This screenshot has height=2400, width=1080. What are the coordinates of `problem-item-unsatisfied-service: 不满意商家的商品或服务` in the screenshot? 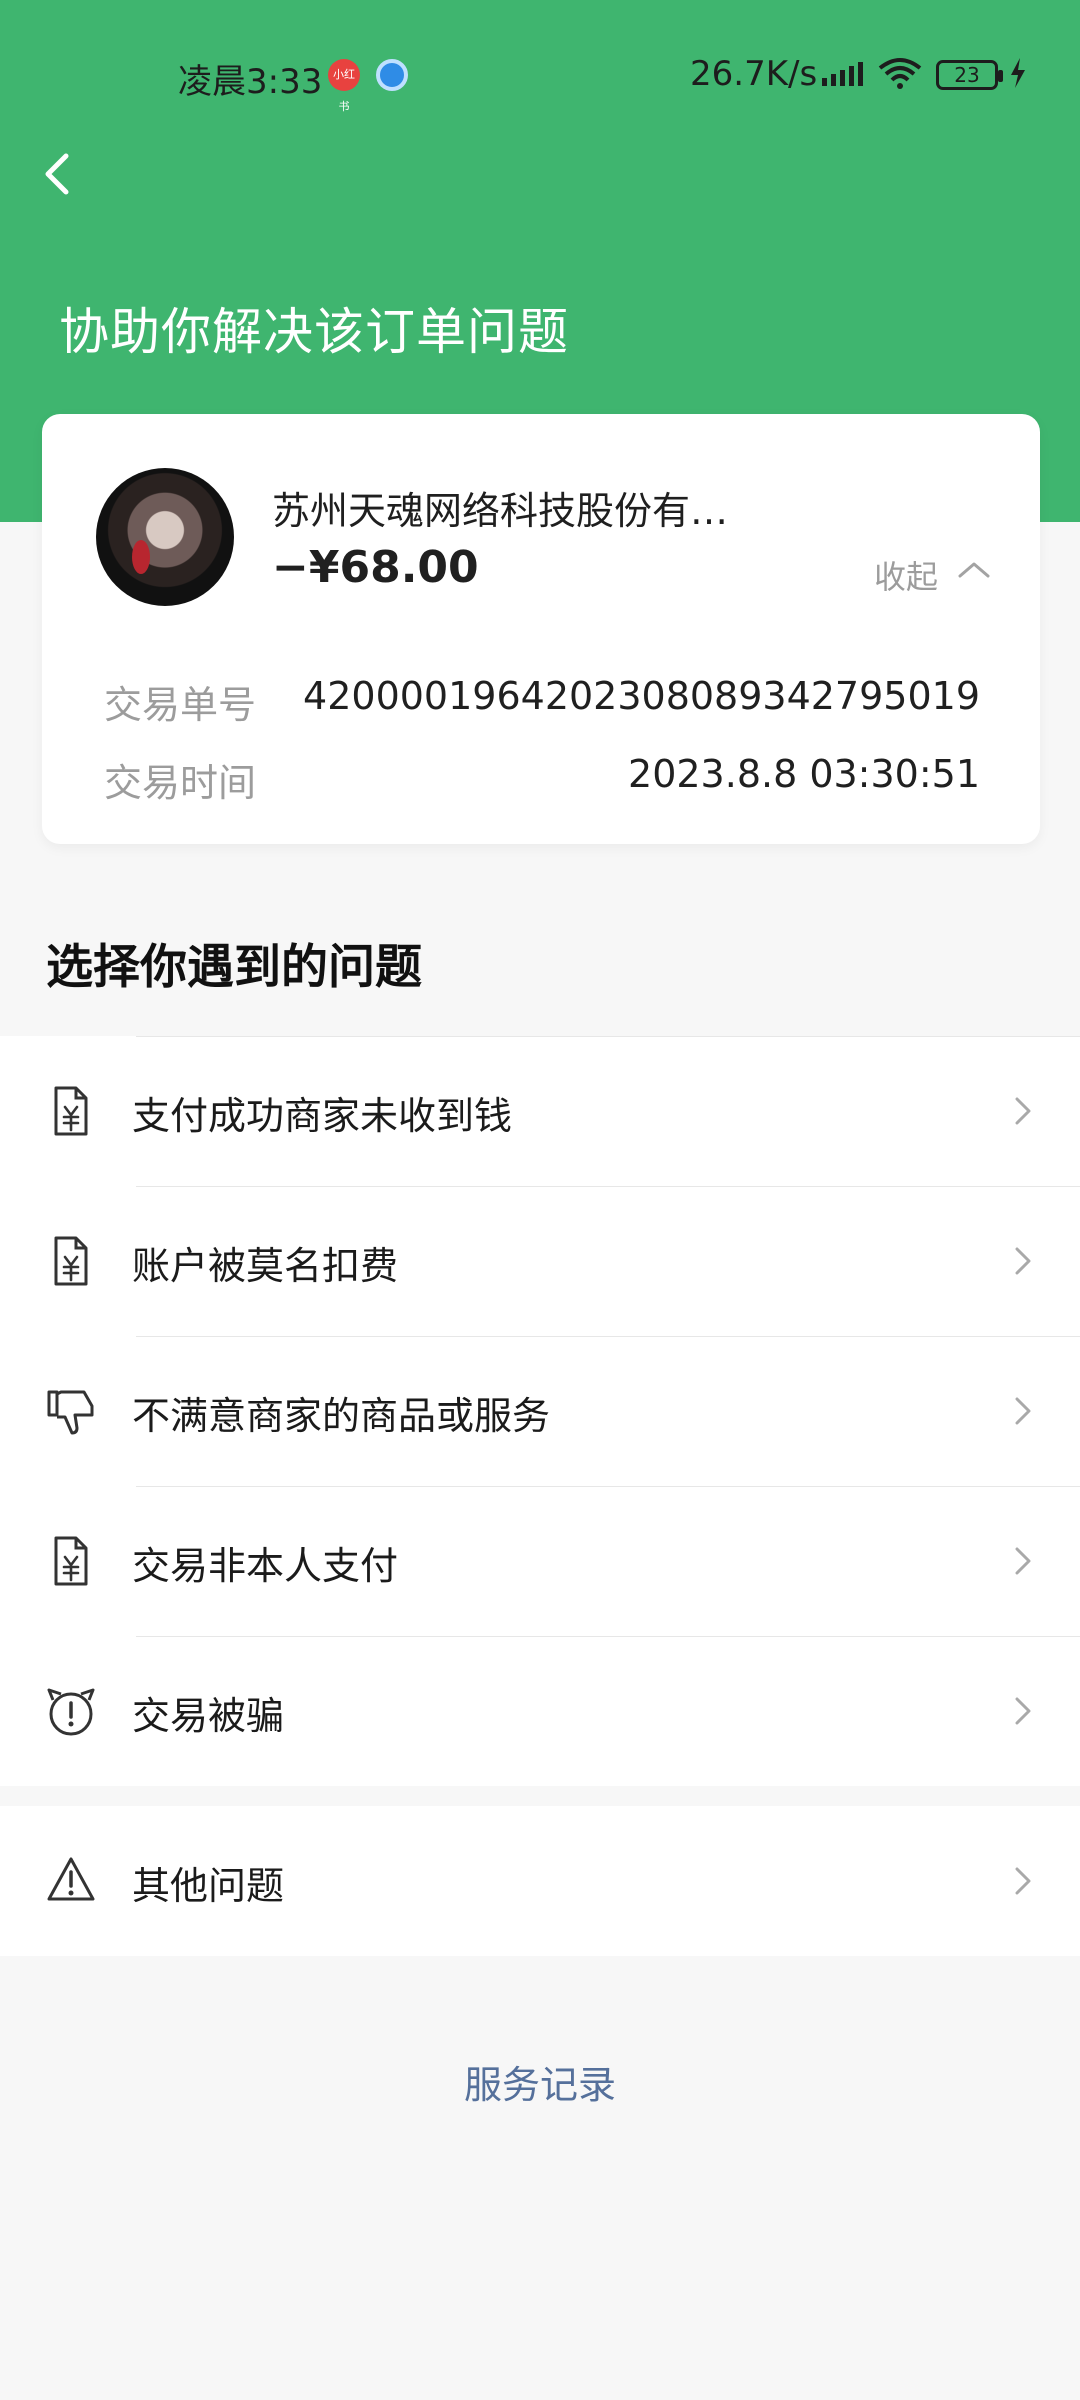 It's located at (540, 1411).